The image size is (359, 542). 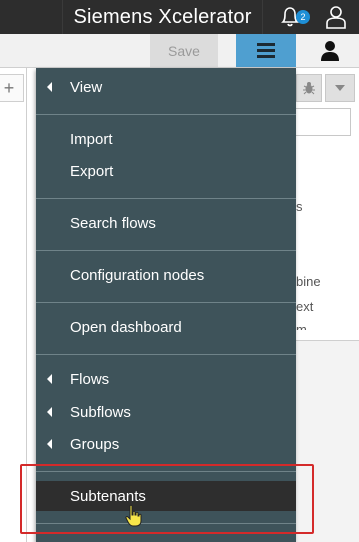 I want to click on menu-item-label: Subflows, so click(x=100, y=412).